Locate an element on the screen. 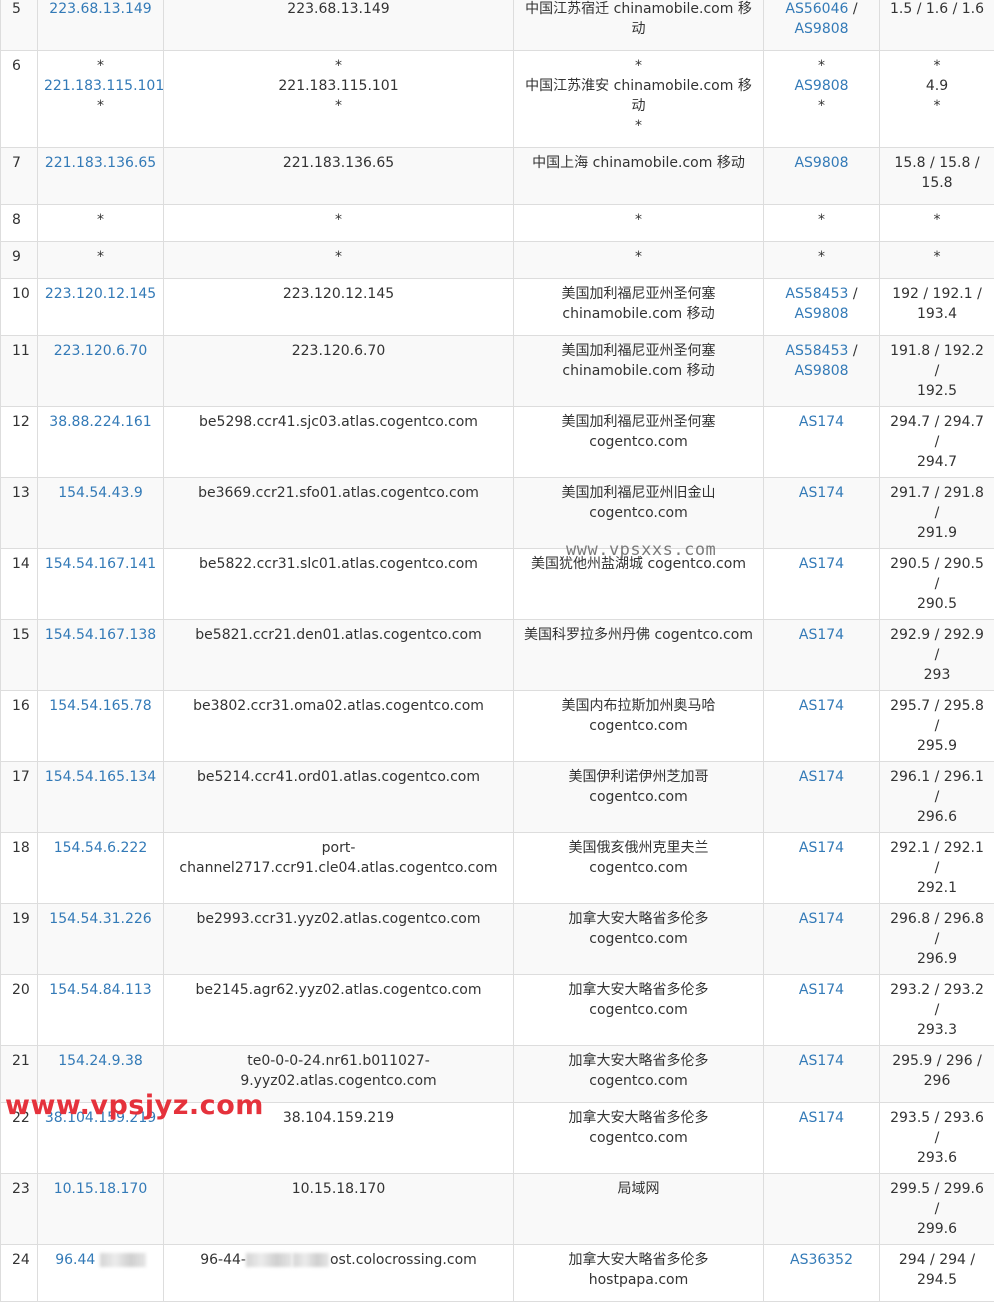  hostname-text: 38.104.159.219 is located at coordinates (338, 1118).